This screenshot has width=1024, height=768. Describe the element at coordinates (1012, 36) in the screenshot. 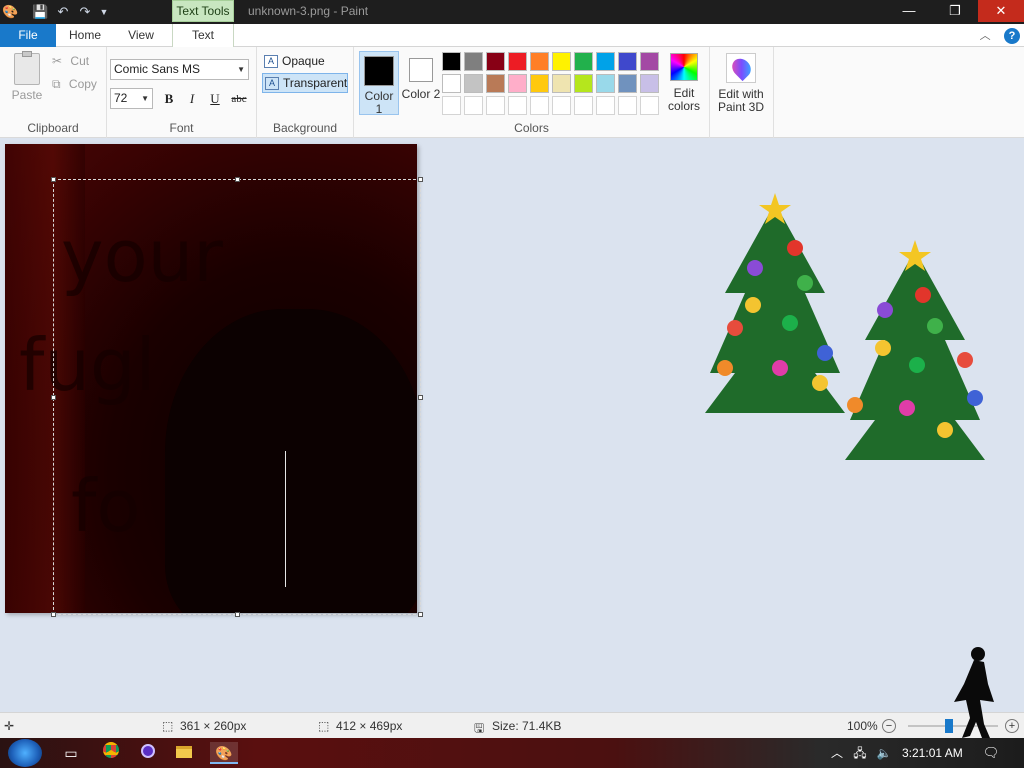

I see `help-icon: ?` at that location.